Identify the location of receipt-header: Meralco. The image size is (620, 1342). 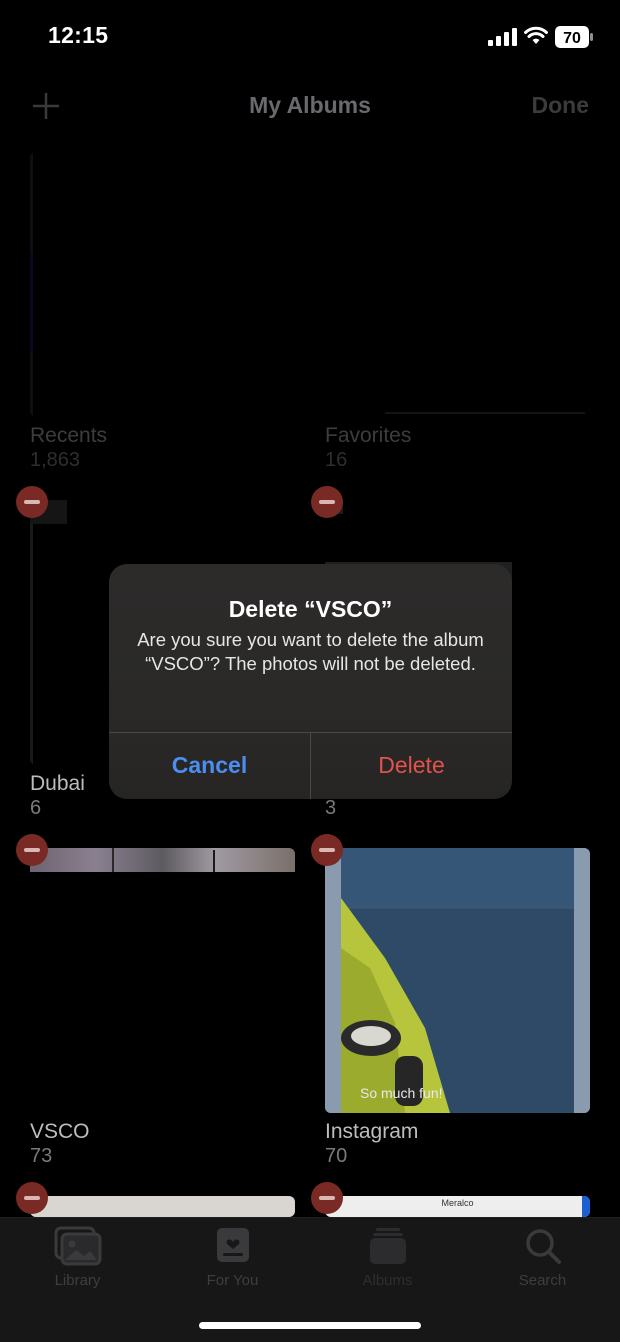
(457, 1203).